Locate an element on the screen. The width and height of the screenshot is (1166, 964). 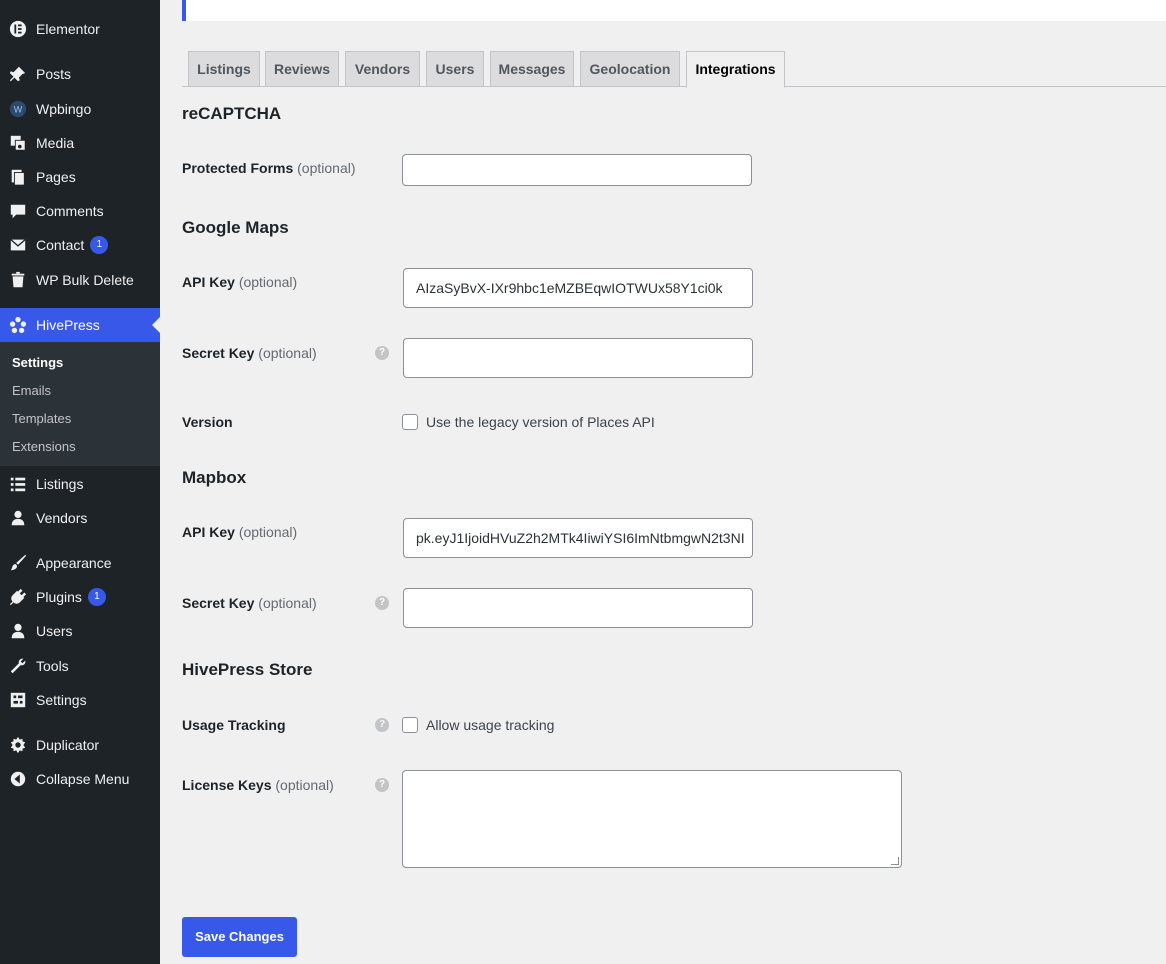
sidebar-item-duplicator: Duplicator is located at coordinates (80, 745).